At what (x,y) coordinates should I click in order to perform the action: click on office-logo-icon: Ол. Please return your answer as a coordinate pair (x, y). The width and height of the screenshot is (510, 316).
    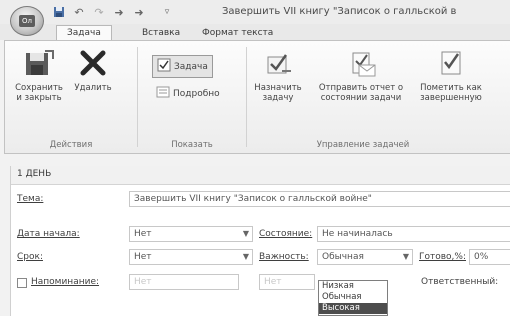
    Looking at the image, I should click on (27, 21).